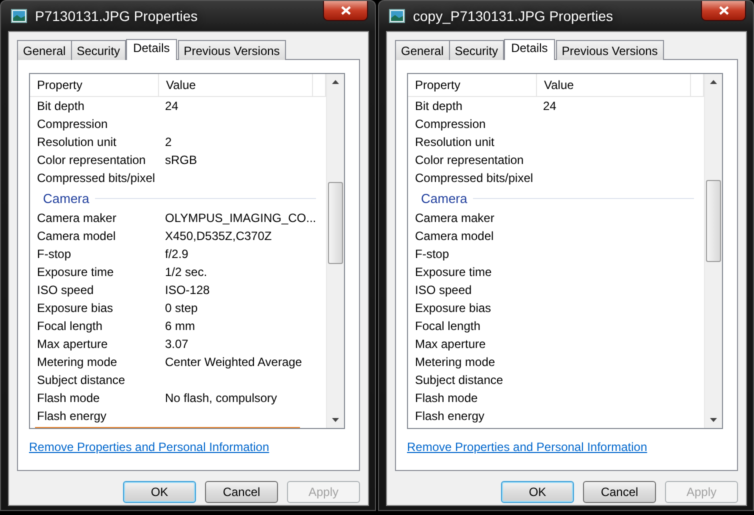  Describe the element at coordinates (176, 344) in the screenshot. I see `property-value: 3.07` at that location.